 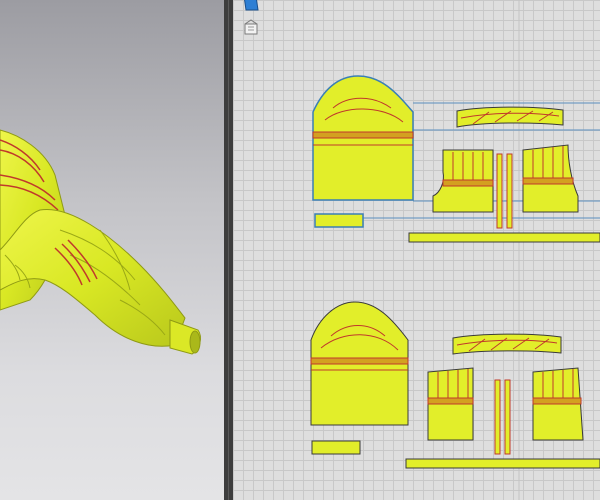 I want to click on pattern-piece-collar, so click(x=510, y=117).